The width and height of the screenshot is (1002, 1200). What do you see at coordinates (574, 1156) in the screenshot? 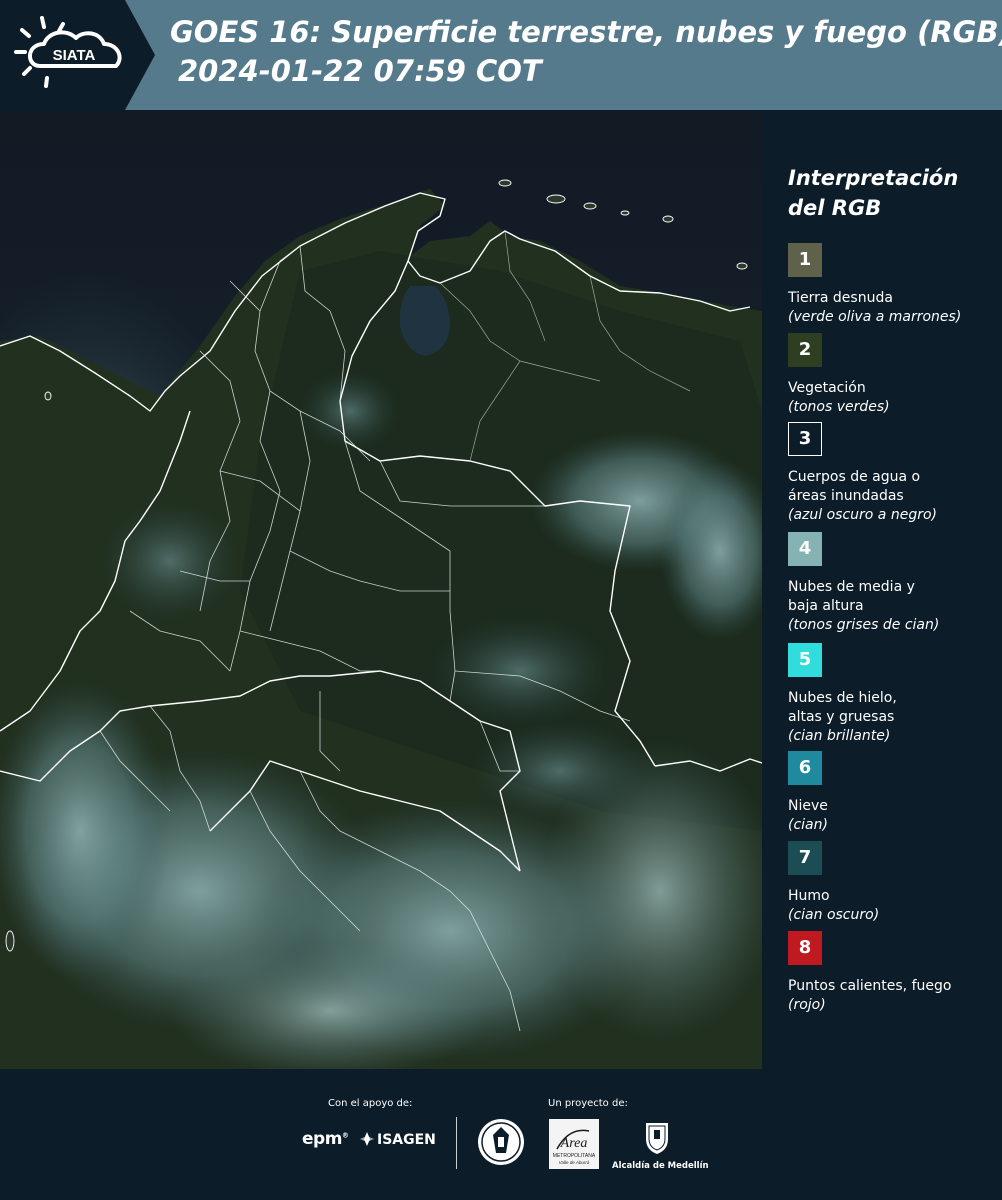
I see `metro-logo-line2: METROPOLITANA` at bounding box center [574, 1156].